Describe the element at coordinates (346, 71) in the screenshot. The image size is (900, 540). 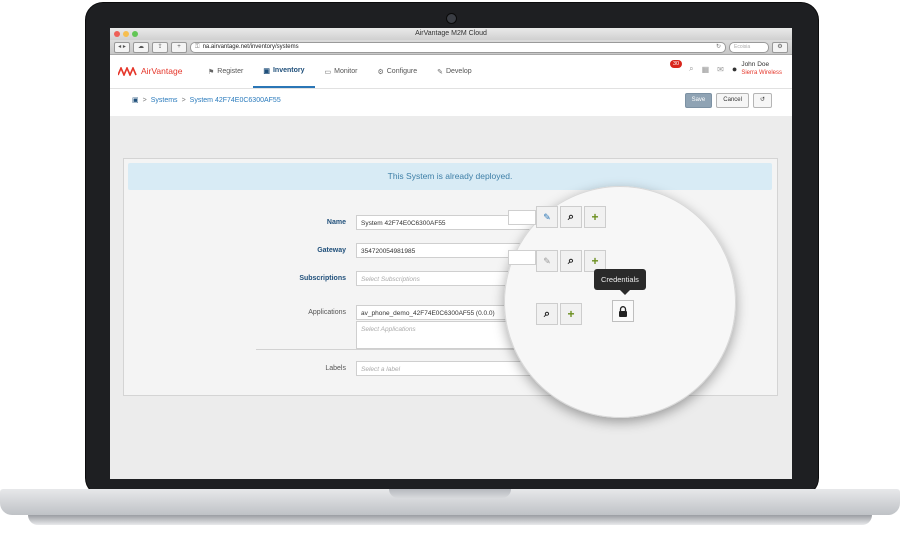
I see `nav-monitor-label: Monitor` at that location.